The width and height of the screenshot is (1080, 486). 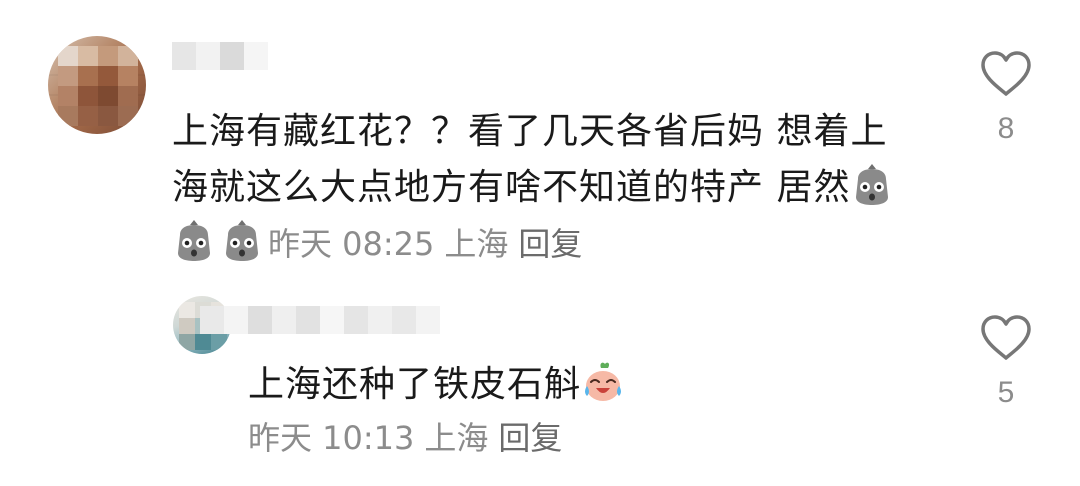 I want to click on comment-meta: 昨天 10:13 上海 回复, so click(x=410, y=438).